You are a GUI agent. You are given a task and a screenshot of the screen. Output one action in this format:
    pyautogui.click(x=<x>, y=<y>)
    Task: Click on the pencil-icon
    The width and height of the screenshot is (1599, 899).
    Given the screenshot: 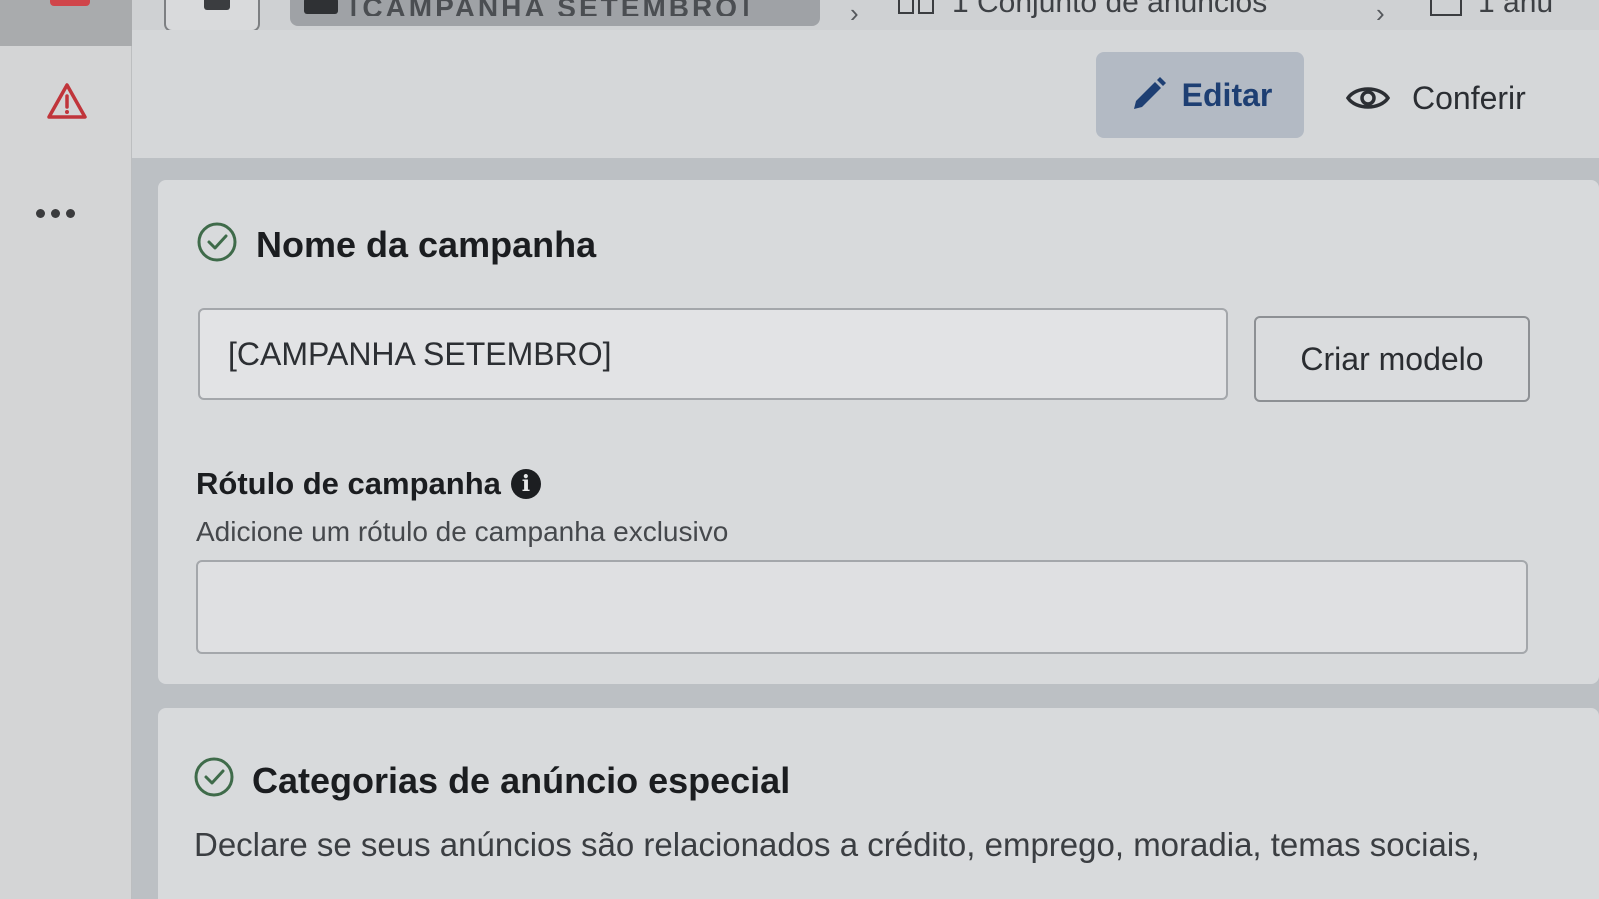 What is the action you would take?
    pyautogui.click(x=1149, y=93)
    